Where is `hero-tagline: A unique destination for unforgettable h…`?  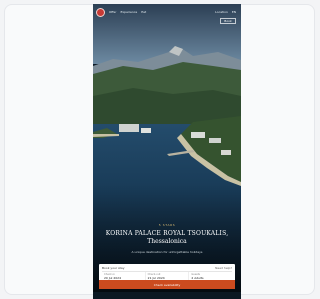
hero-tagline: A unique destination for unforgettable h… is located at coordinates (167, 252).